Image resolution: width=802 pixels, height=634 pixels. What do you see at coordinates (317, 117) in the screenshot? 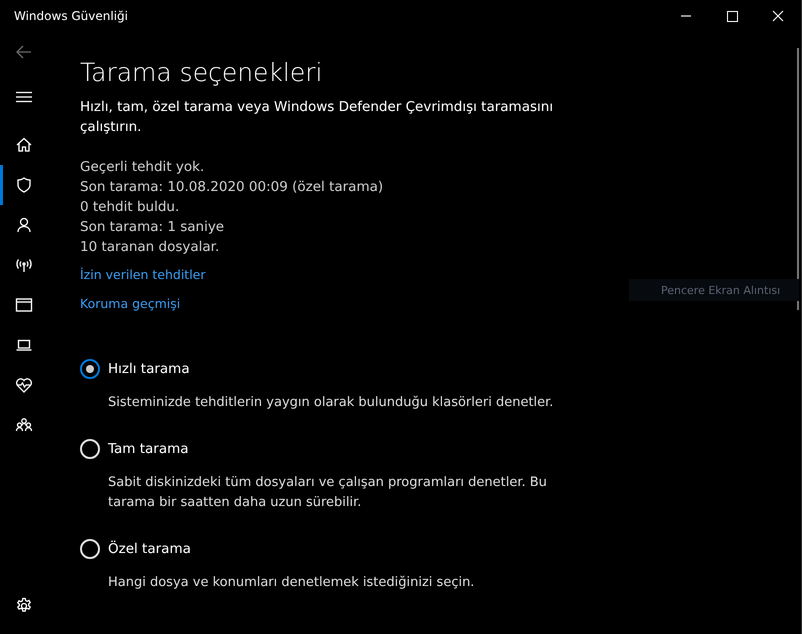
I see `page-description: Hızlı, tam, özel tarama veya Windows Defender Çevrimdışı taramasını çalıştırın.` at bounding box center [317, 117].